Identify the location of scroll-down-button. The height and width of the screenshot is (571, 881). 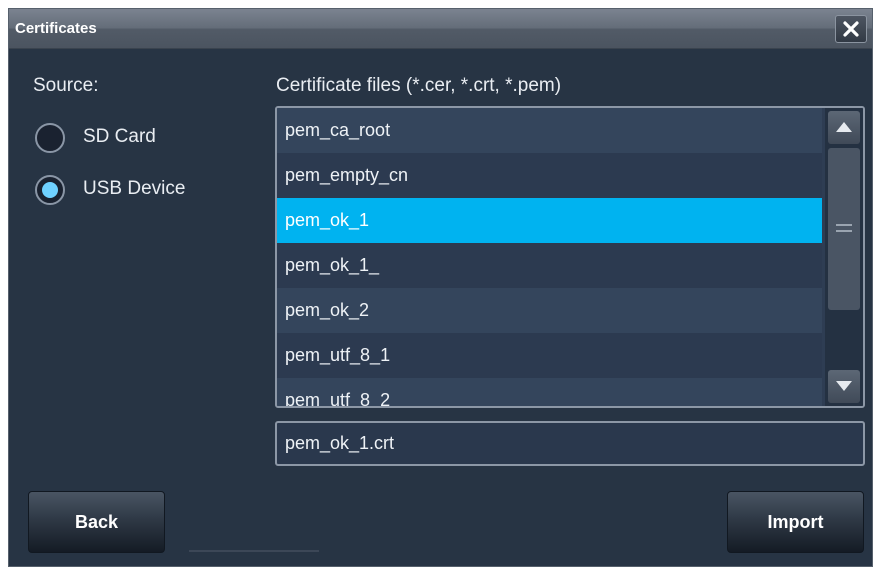
(844, 386).